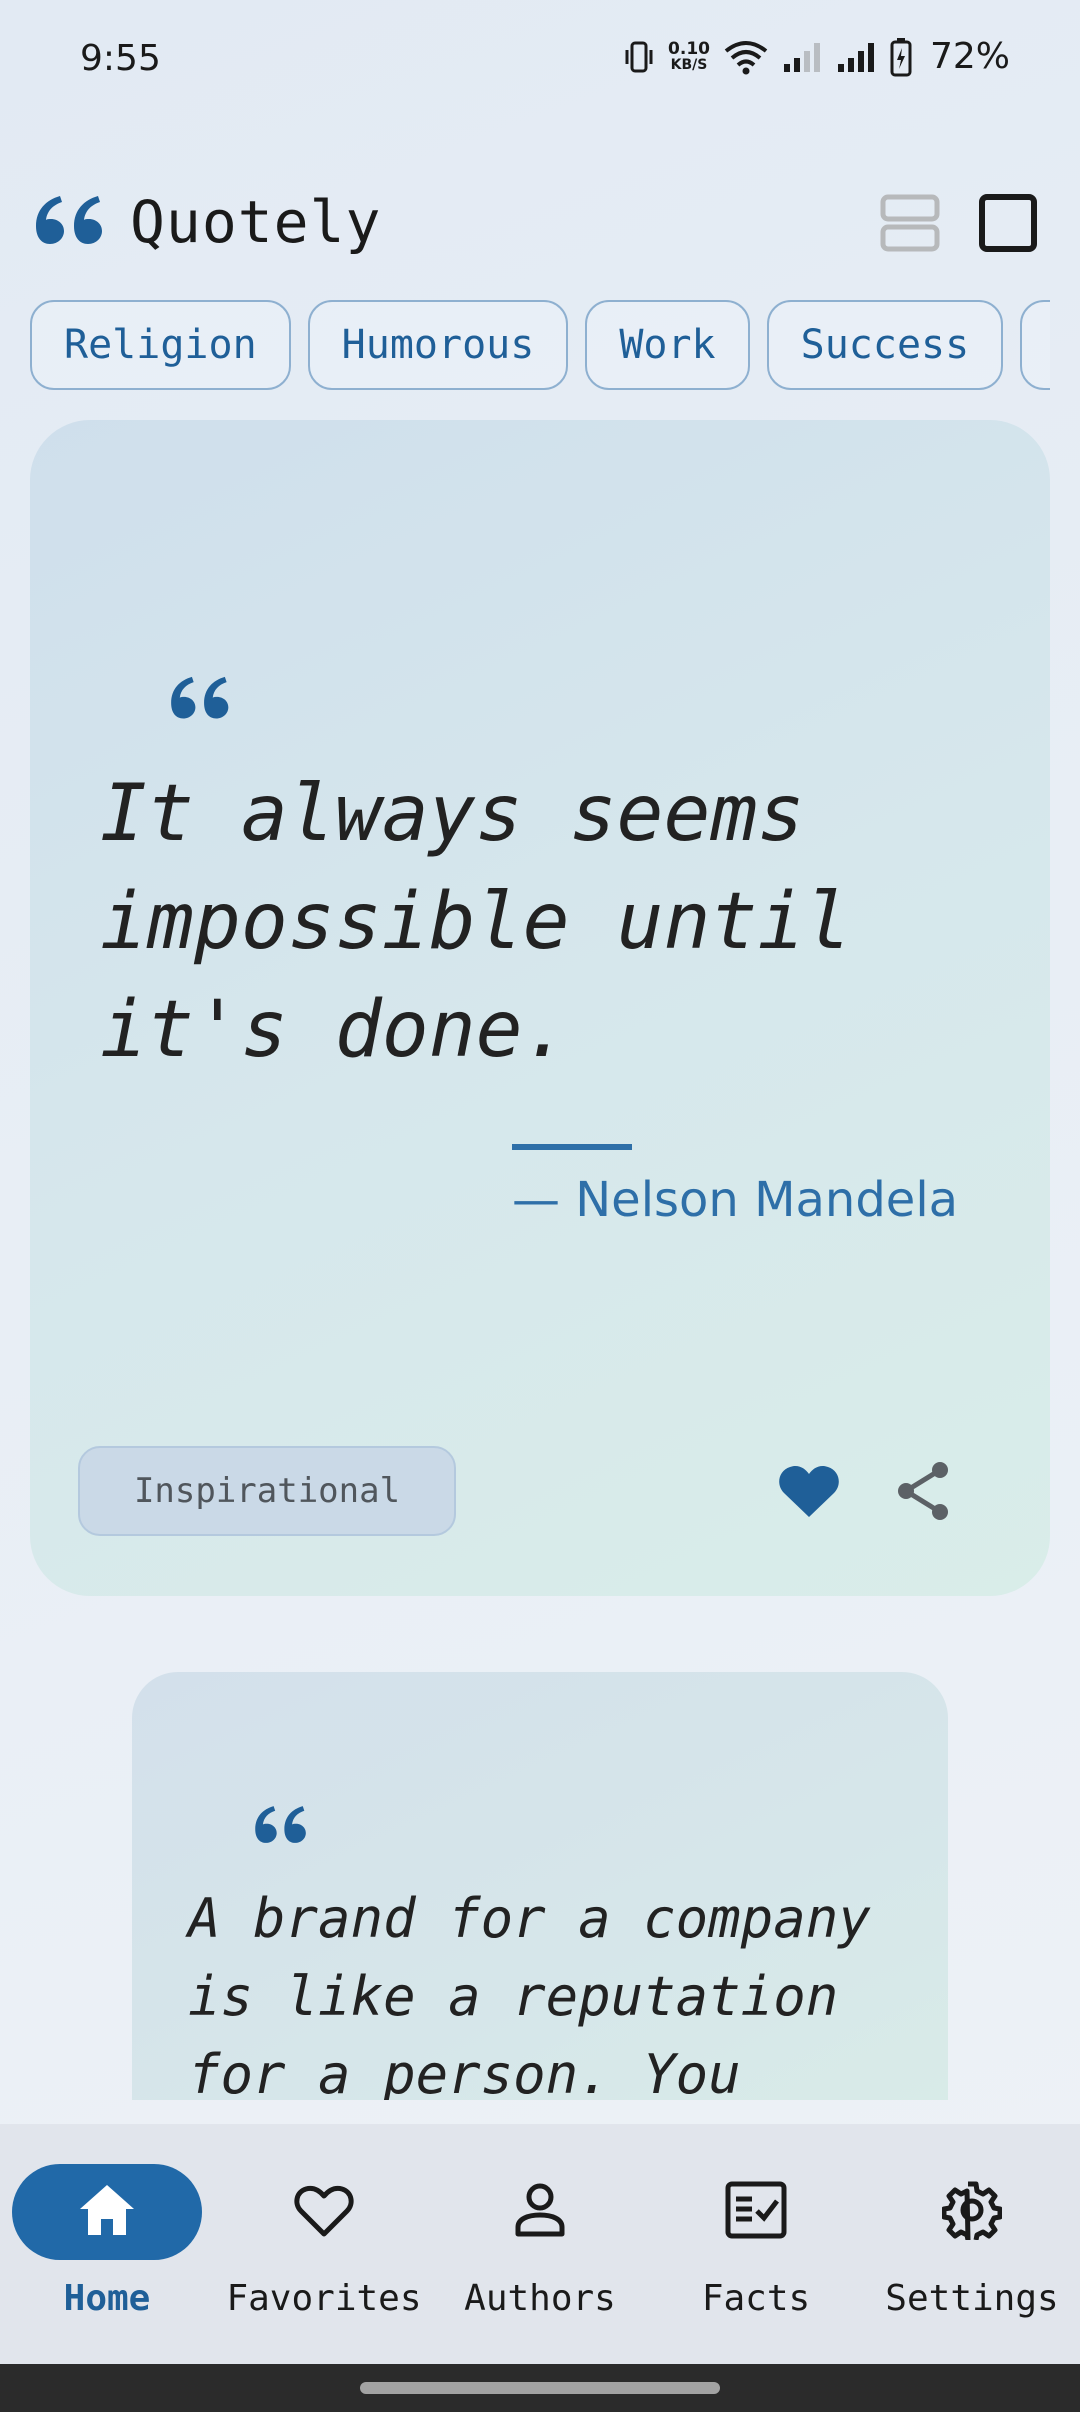  Describe the element at coordinates (572, 1147) in the screenshot. I see `author-divider` at that location.